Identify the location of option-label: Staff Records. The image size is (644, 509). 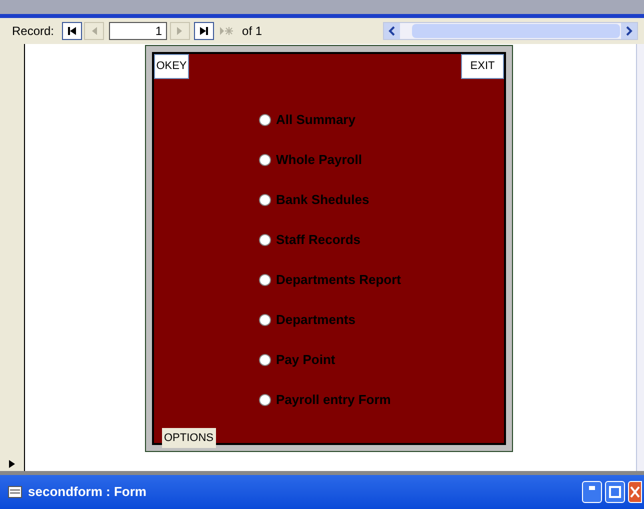
(318, 240).